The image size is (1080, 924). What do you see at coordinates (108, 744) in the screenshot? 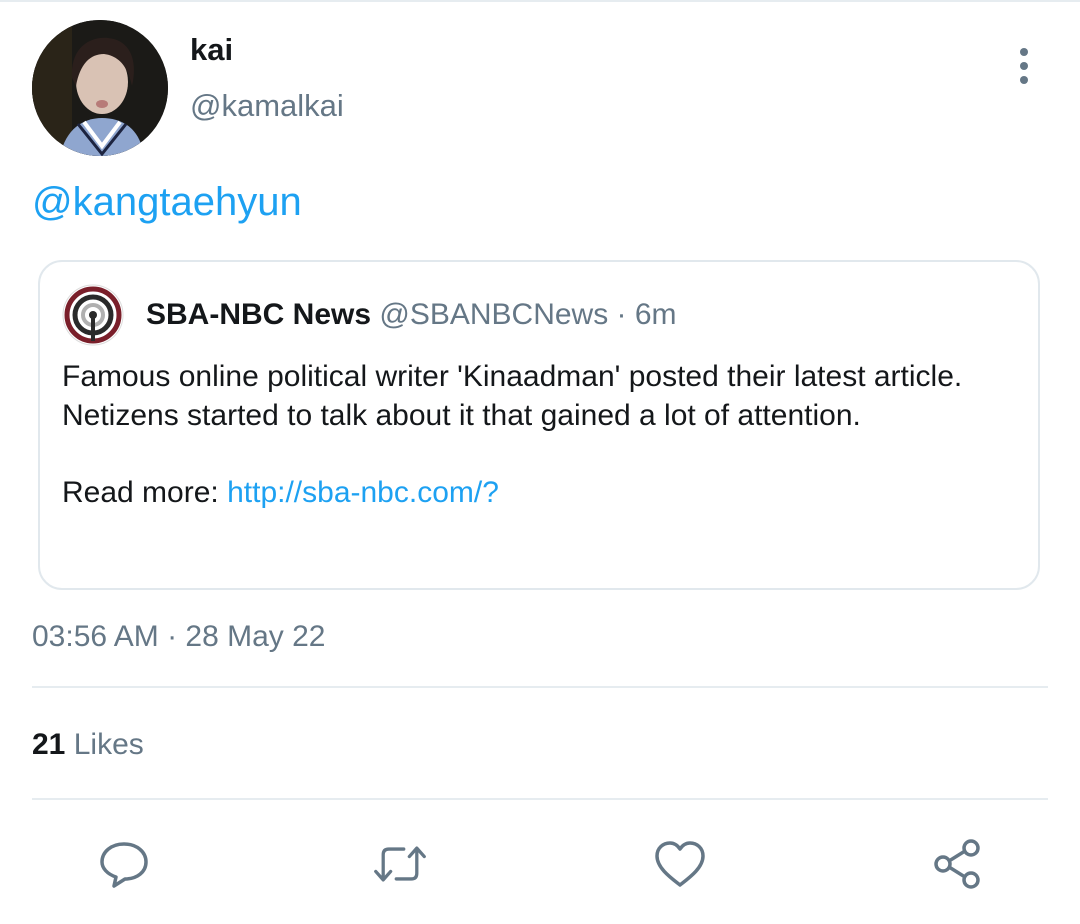
I see `likes-label: Likes` at bounding box center [108, 744].